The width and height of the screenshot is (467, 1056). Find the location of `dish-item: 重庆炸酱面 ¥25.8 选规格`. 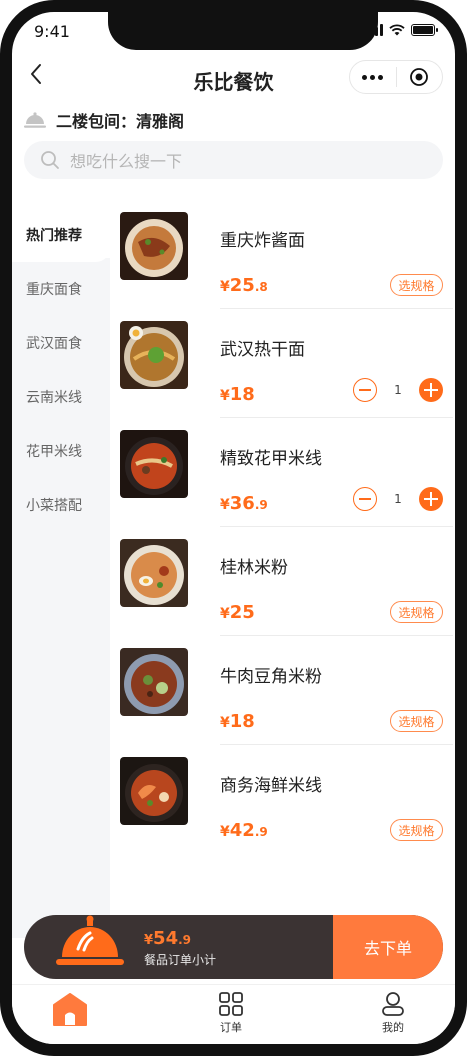

dish-item: 重庆炸酱面 ¥25.8 选规格 is located at coordinates (282, 254).